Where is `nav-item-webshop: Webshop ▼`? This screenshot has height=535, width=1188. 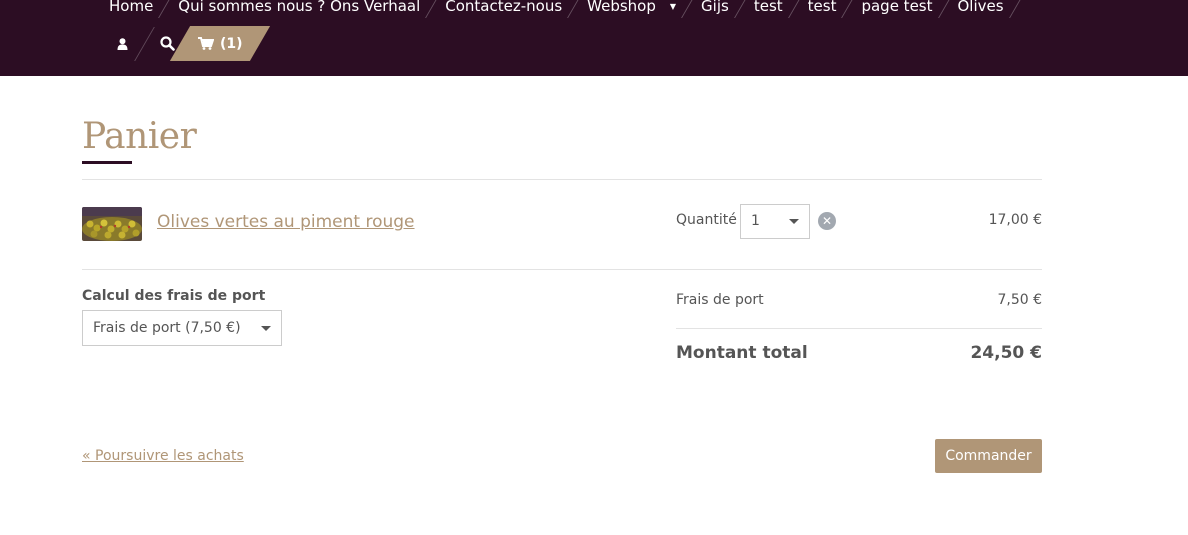 nav-item-webshop: Webshop ▼ is located at coordinates (631, 9).